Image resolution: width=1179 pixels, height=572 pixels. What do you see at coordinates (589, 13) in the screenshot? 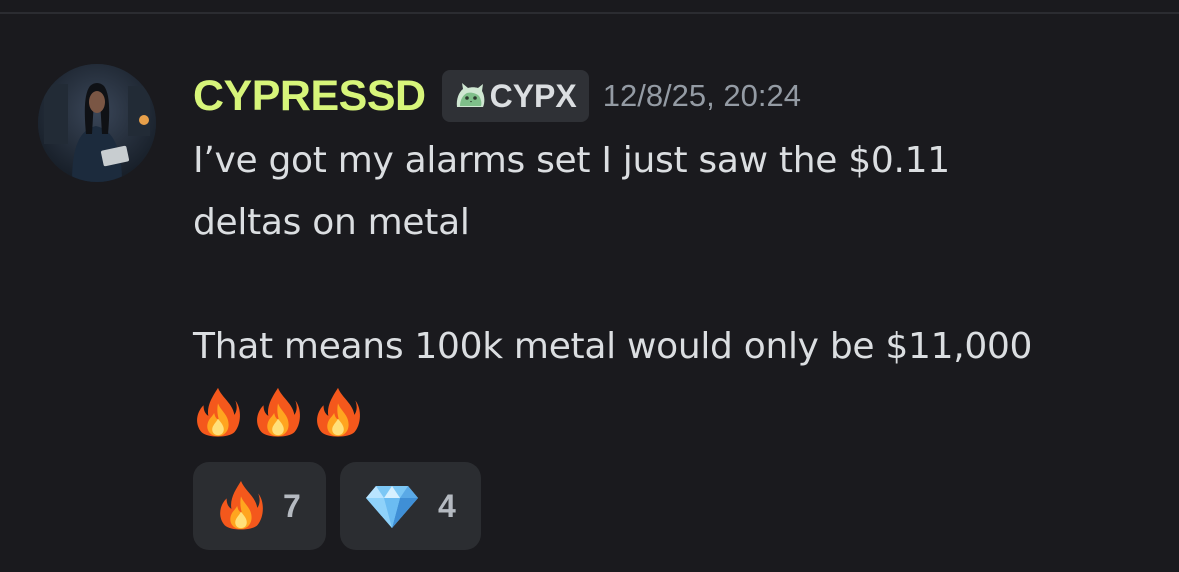
I see `top-divider` at bounding box center [589, 13].